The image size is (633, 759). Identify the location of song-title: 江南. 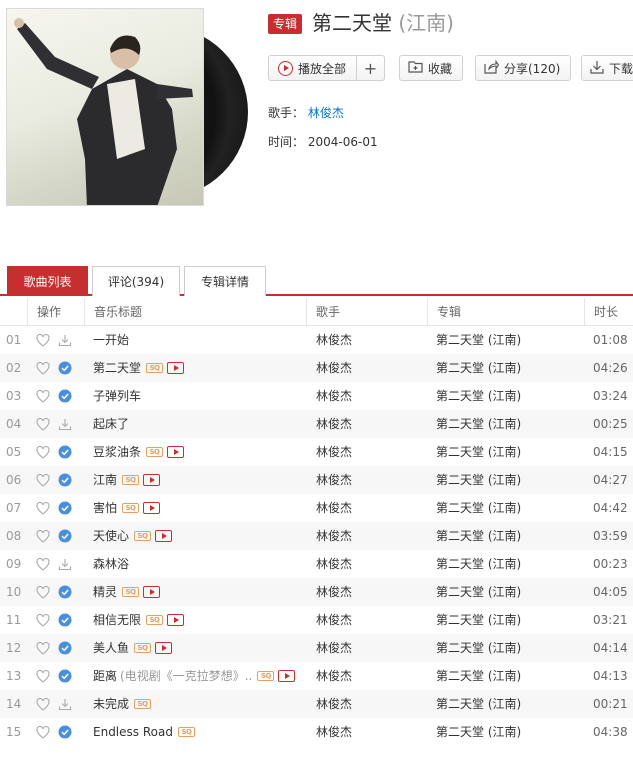
(105, 480).